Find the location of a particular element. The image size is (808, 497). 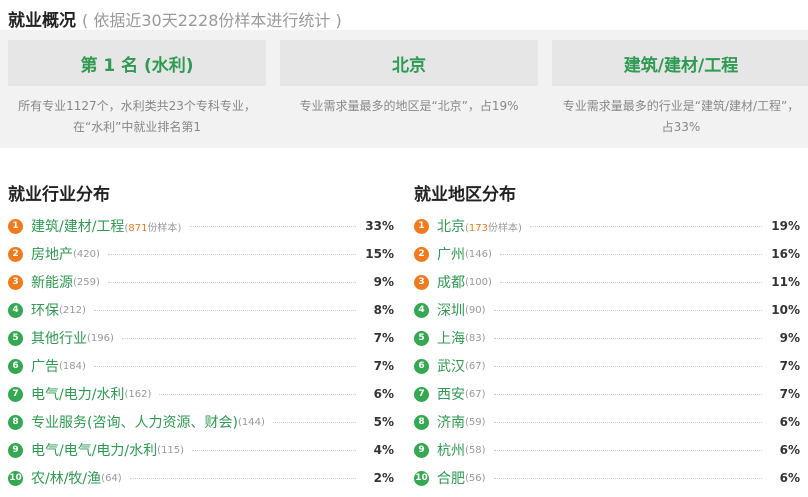

percent-value: 19% is located at coordinates (785, 226).